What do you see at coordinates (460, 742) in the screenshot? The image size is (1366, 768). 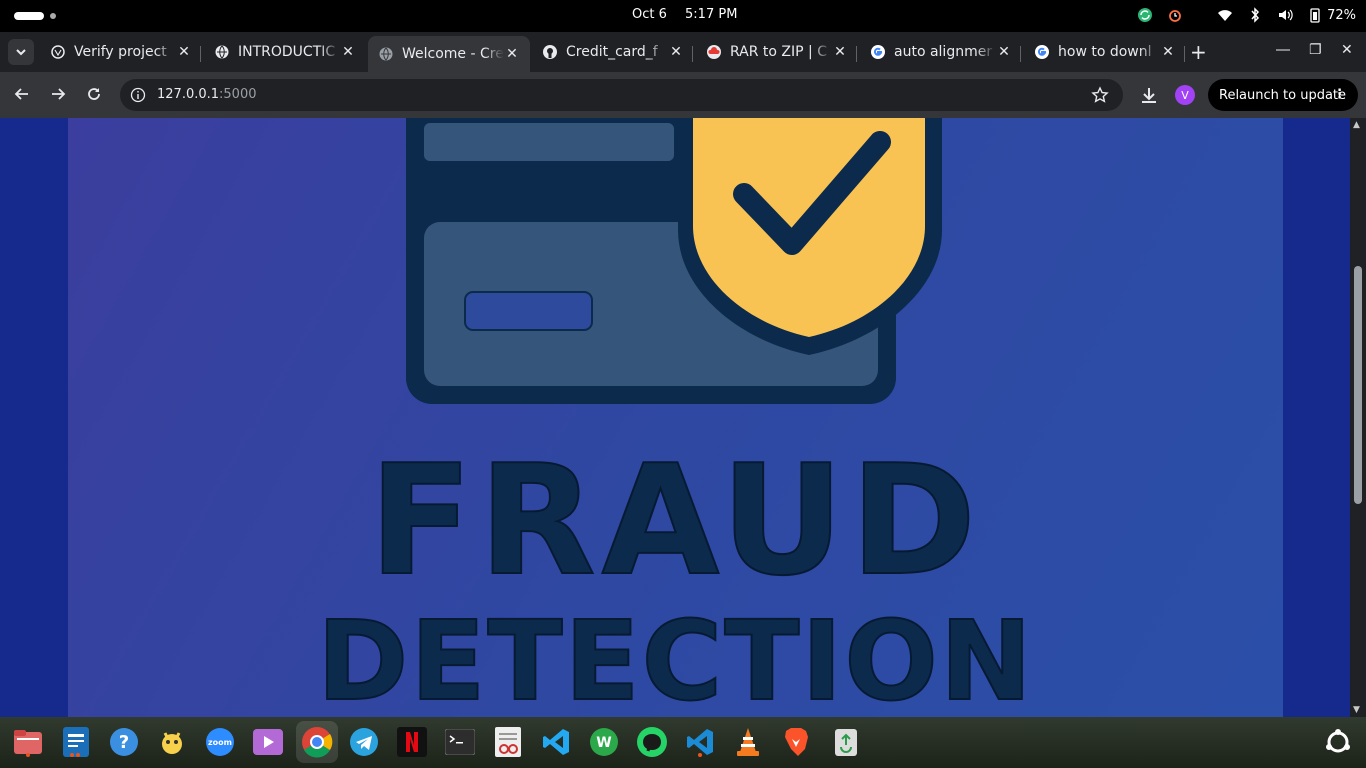 I see `terminal-icon` at bounding box center [460, 742].